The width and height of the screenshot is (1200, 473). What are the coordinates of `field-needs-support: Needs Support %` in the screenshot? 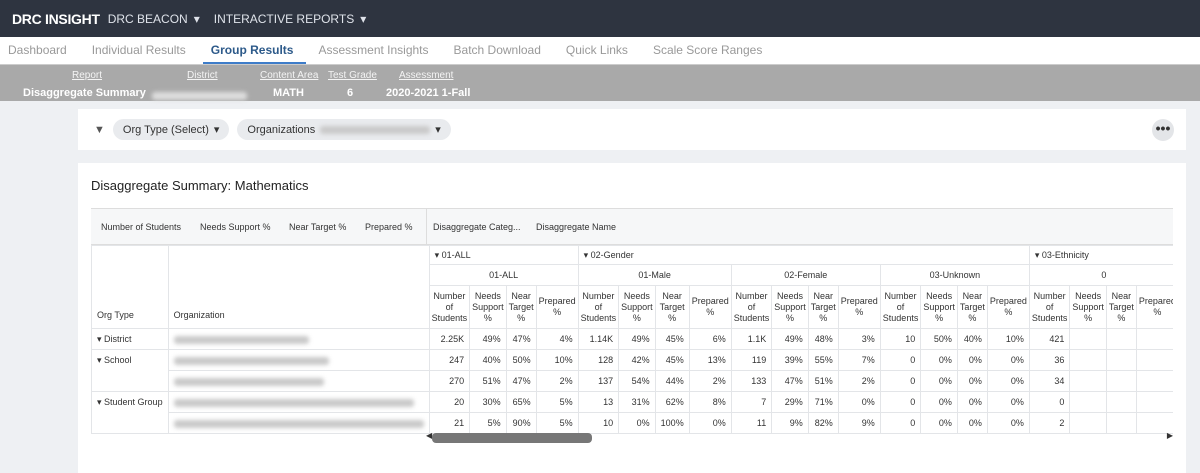 It's located at (235, 227).